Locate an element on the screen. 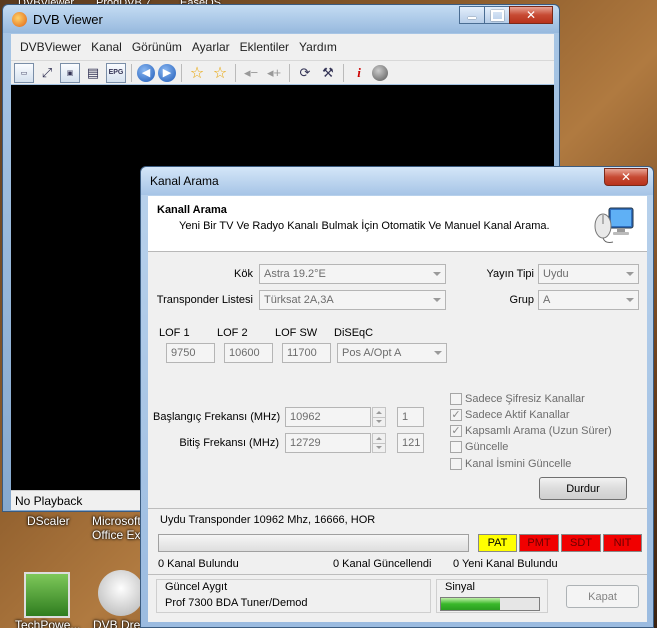 The height and width of the screenshot is (628, 657). signal-fill is located at coordinates (470, 604).